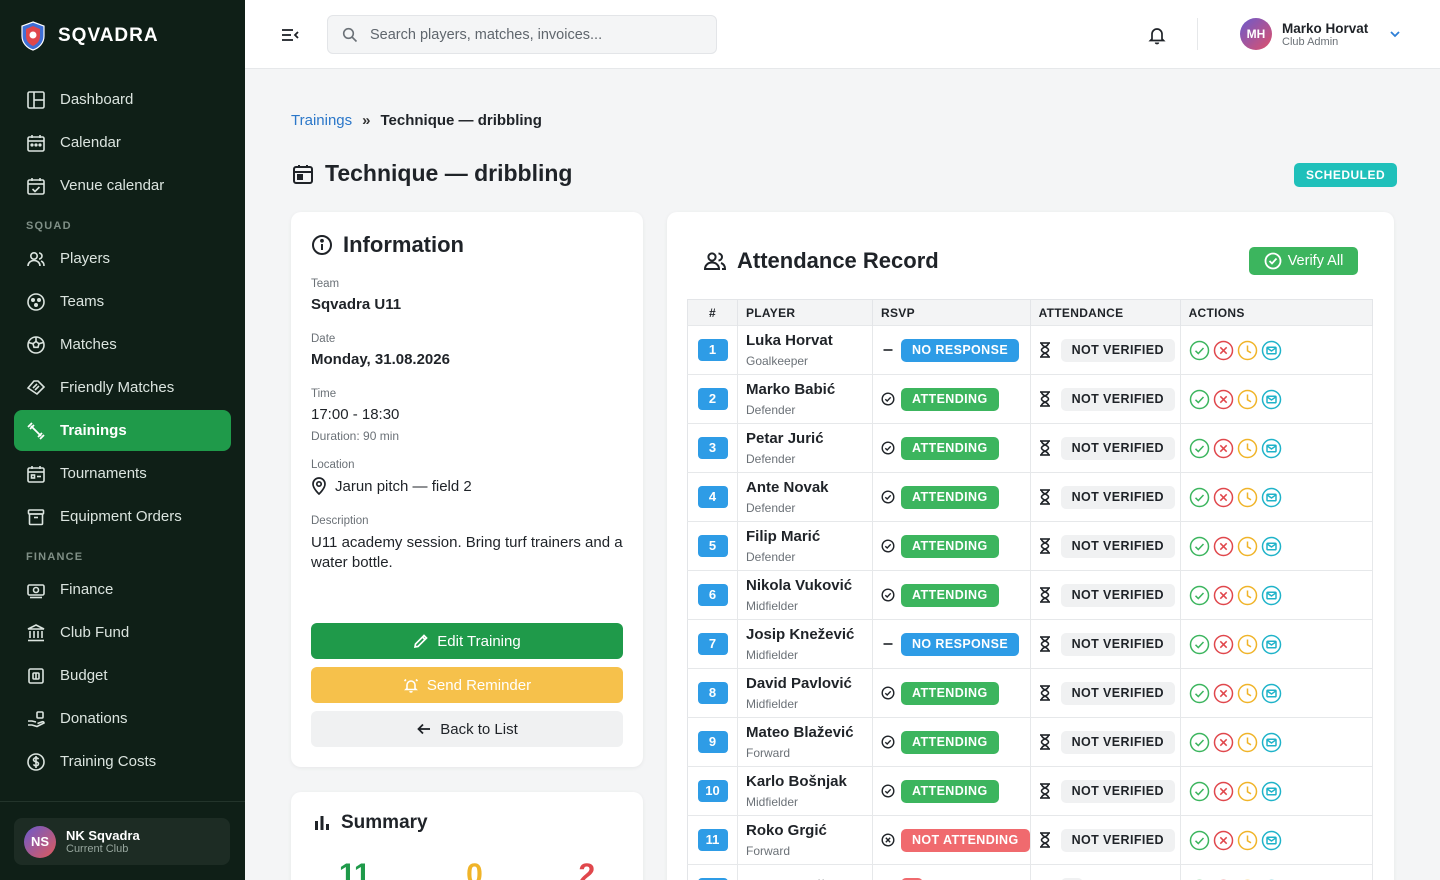 The height and width of the screenshot is (880, 1440). What do you see at coordinates (1303, 261) in the screenshot?
I see `verify-all-button: Verify All` at bounding box center [1303, 261].